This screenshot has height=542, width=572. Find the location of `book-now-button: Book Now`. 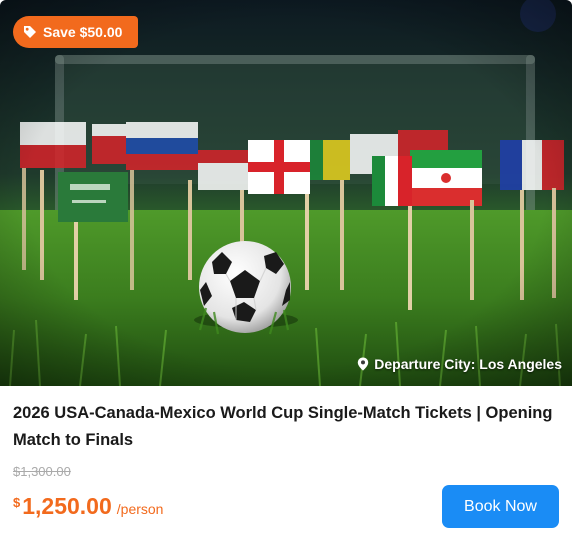

book-now-button: Book Now is located at coordinates (500, 506).